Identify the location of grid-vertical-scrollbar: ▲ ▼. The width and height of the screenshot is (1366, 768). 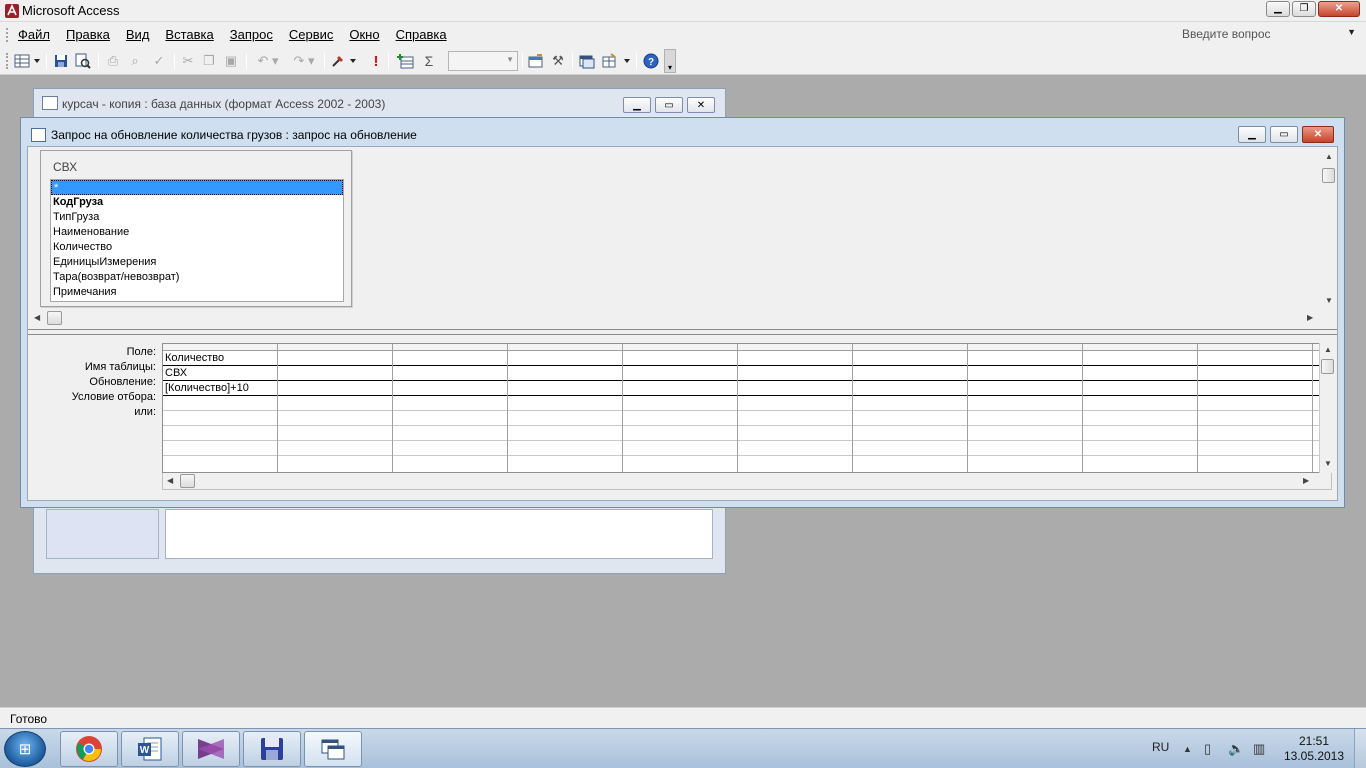
(1327, 408).